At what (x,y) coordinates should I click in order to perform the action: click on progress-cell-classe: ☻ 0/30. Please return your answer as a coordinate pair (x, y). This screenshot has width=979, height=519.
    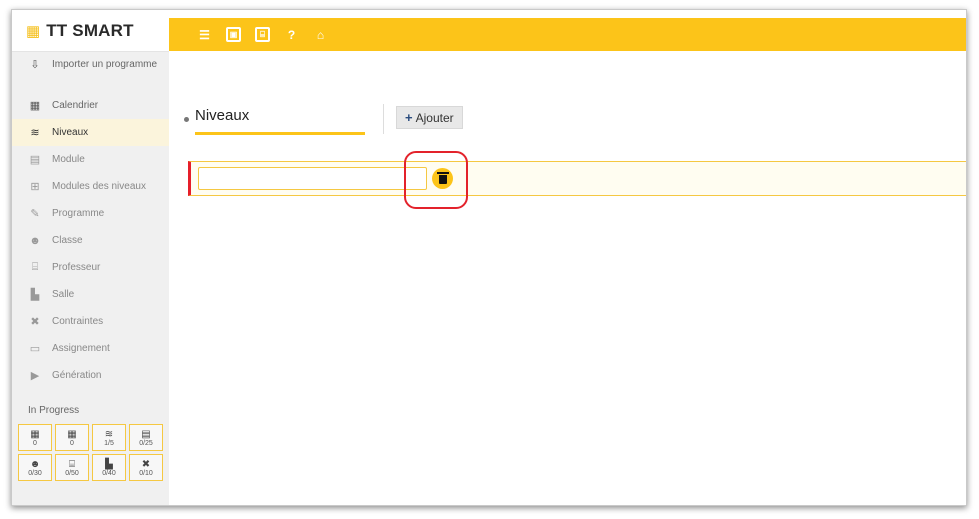
    Looking at the image, I should click on (35, 467).